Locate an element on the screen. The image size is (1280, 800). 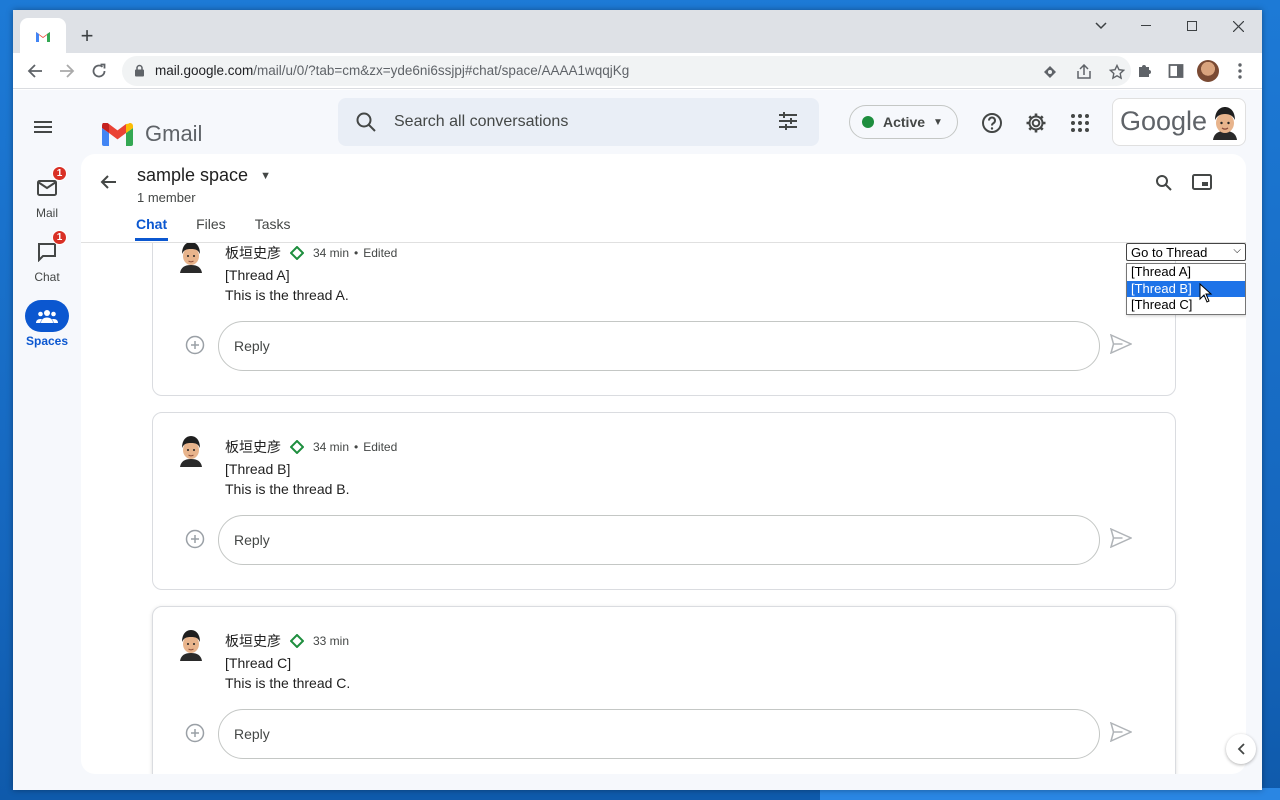
message-line-2: This is the thread C. is located at coordinates (288, 683).